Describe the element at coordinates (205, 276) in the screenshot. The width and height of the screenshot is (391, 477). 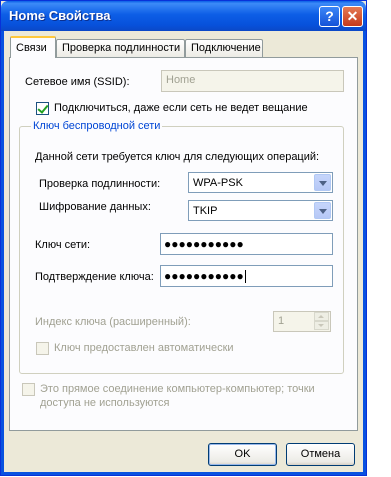
I see `confirm-key-value: ●●●●●●●●●●●` at that location.